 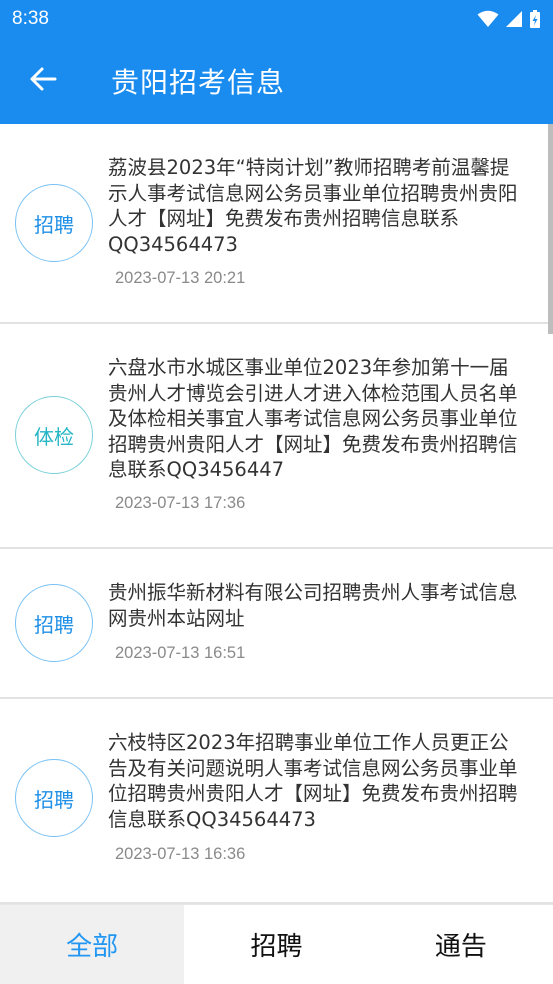 I want to click on bottom-tab-bar: 全部 招聘 通告, so click(x=276, y=944).